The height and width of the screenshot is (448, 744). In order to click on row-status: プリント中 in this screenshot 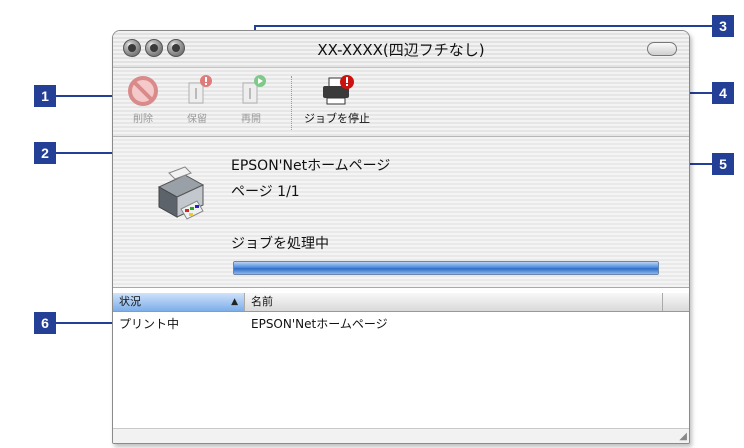, I will do `click(149, 324)`.